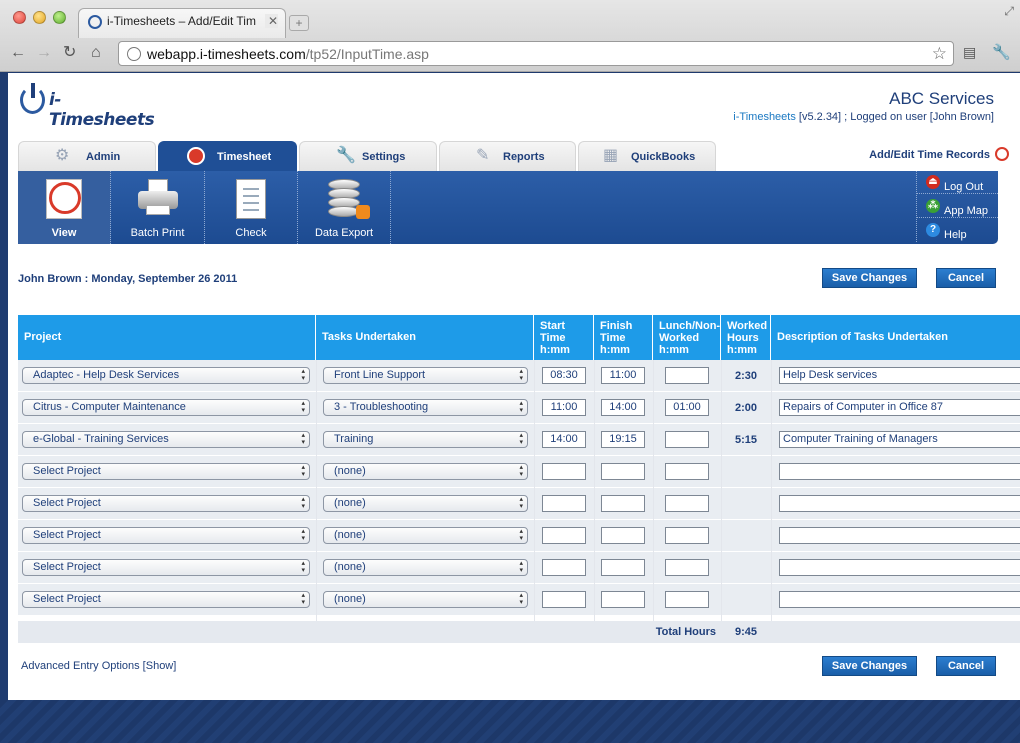  I want to click on advanced-entry-options-link: Advanced Entry Options [Show], so click(98, 666).